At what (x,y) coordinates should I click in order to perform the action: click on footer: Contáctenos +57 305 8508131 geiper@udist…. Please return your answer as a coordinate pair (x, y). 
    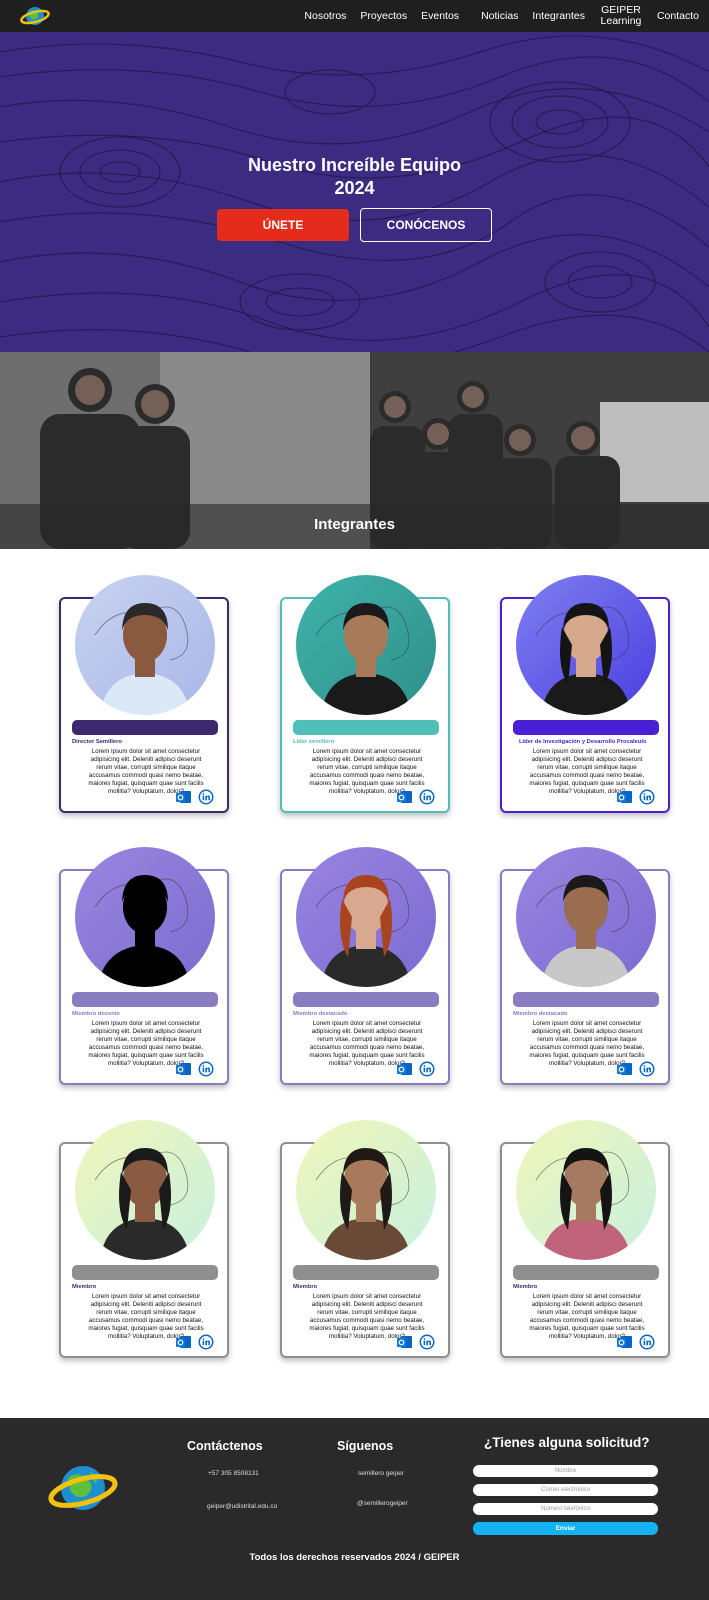
    Looking at the image, I should click on (354, 1509).